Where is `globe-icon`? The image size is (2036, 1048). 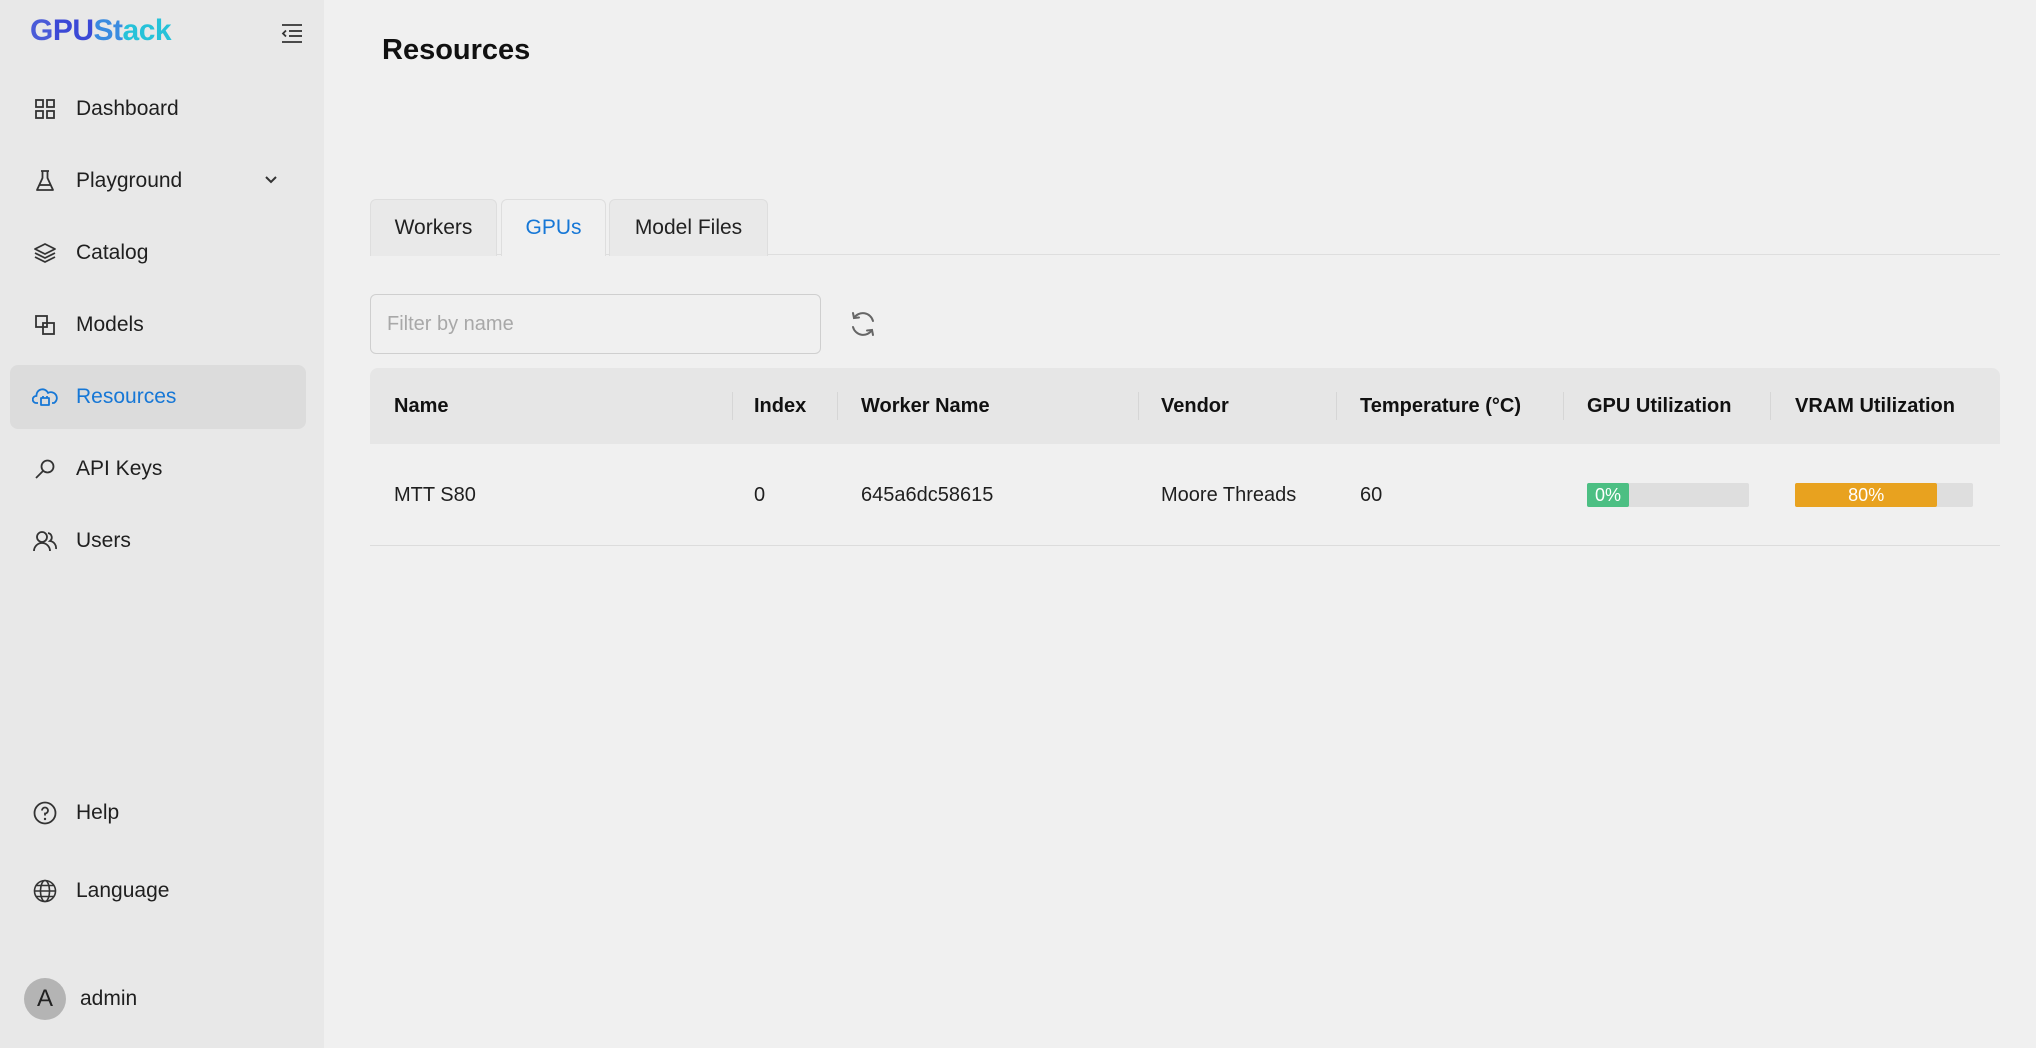
globe-icon is located at coordinates (45, 891).